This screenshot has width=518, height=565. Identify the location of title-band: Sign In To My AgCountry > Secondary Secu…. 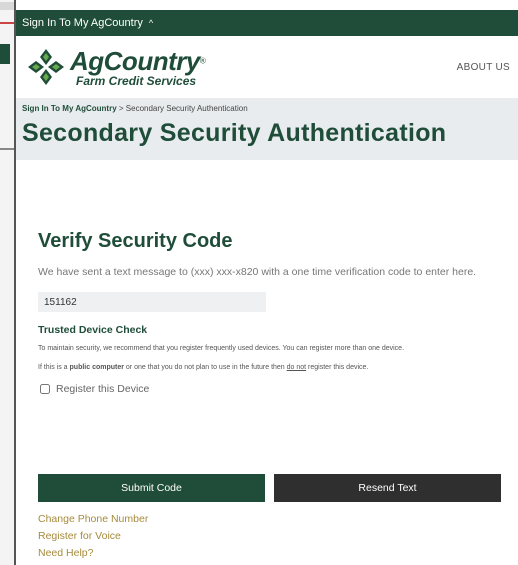
(267, 129).